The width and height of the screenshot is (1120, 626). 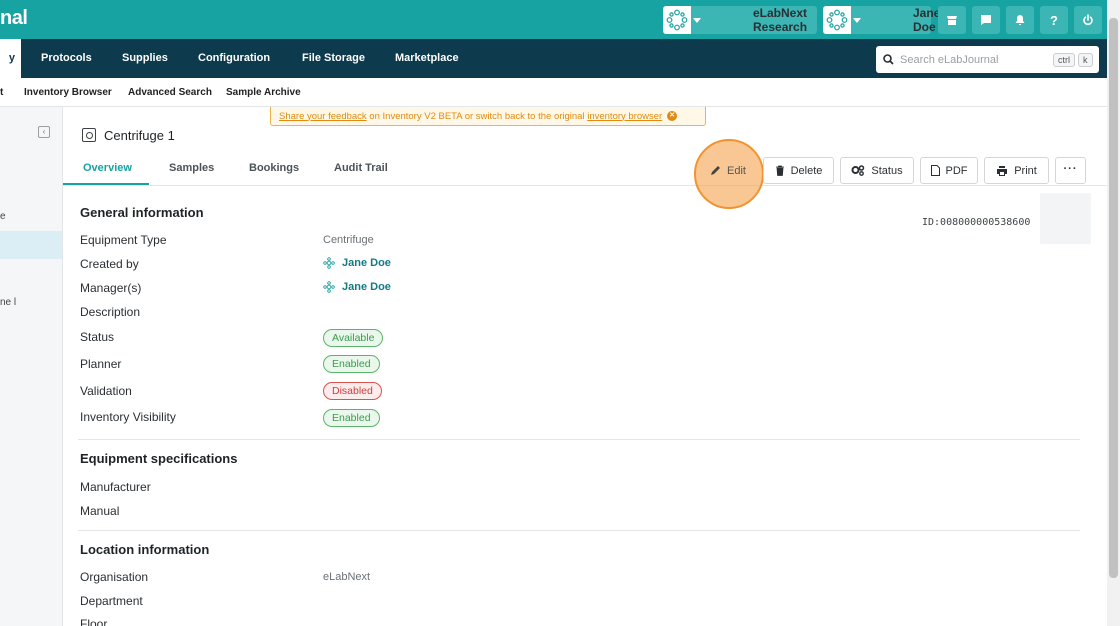 What do you see at coordinates (68, 92) in the screenshot?
I see `sub-nav-inventory-browser: Inventory Browser` at bounding box center [68, 92].